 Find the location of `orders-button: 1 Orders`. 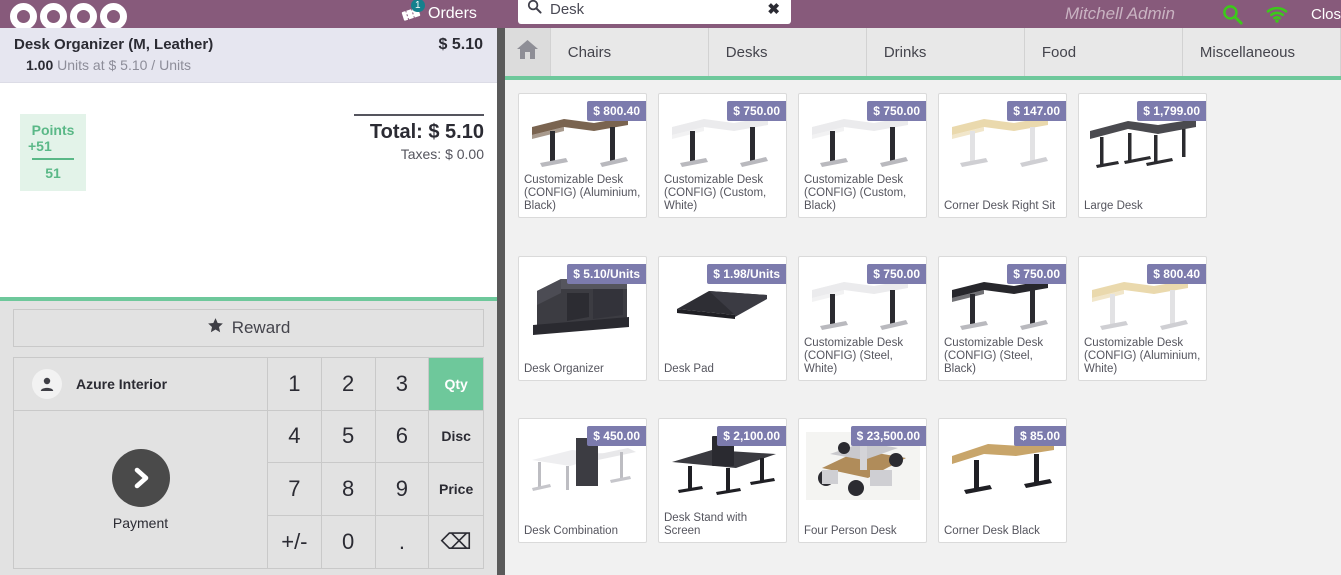

orders-button: 1 Orders is located at coordinates (438, 14).